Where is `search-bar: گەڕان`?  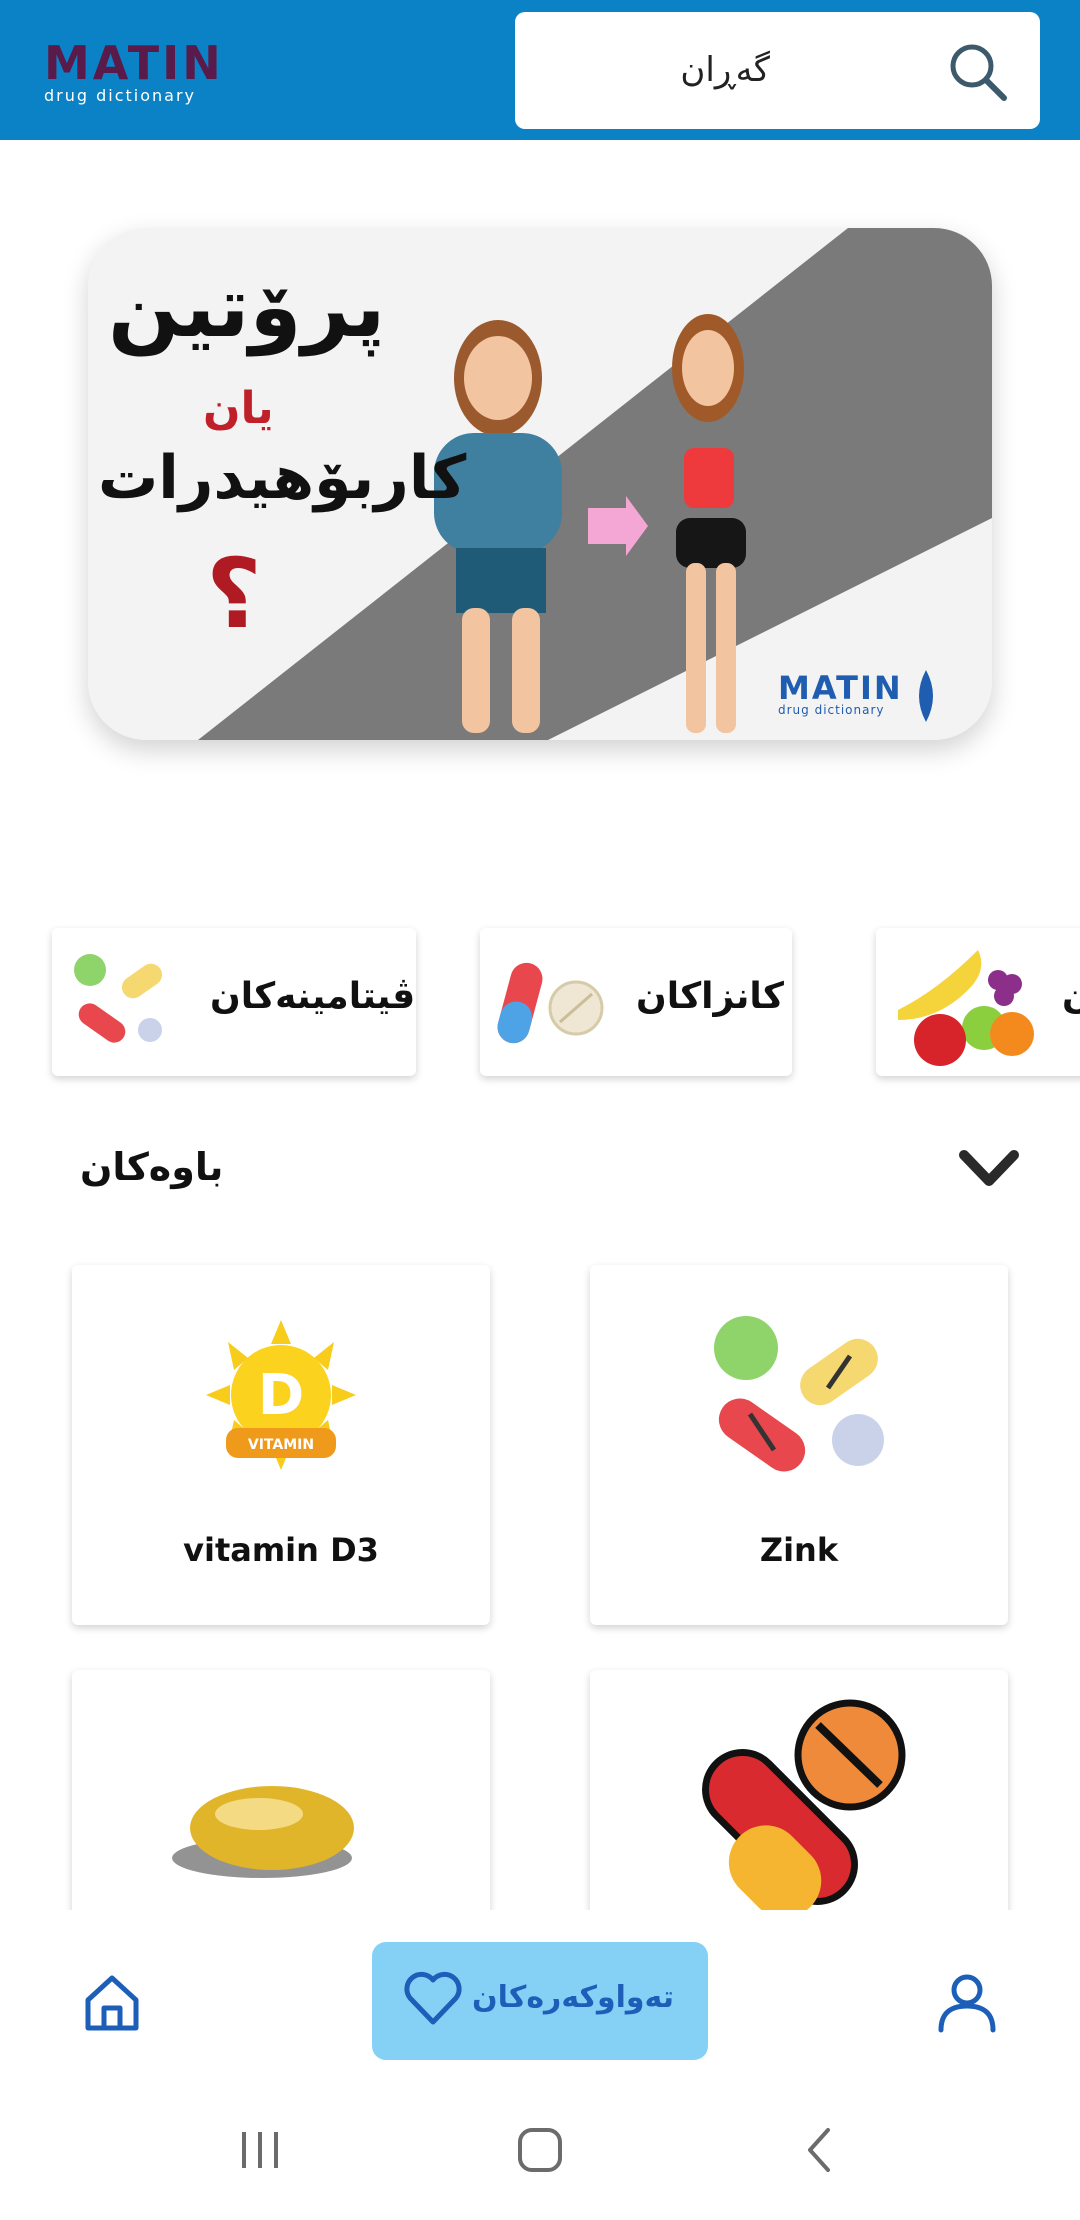 search-bar: گەڕان is located at coordinates (777, 70).